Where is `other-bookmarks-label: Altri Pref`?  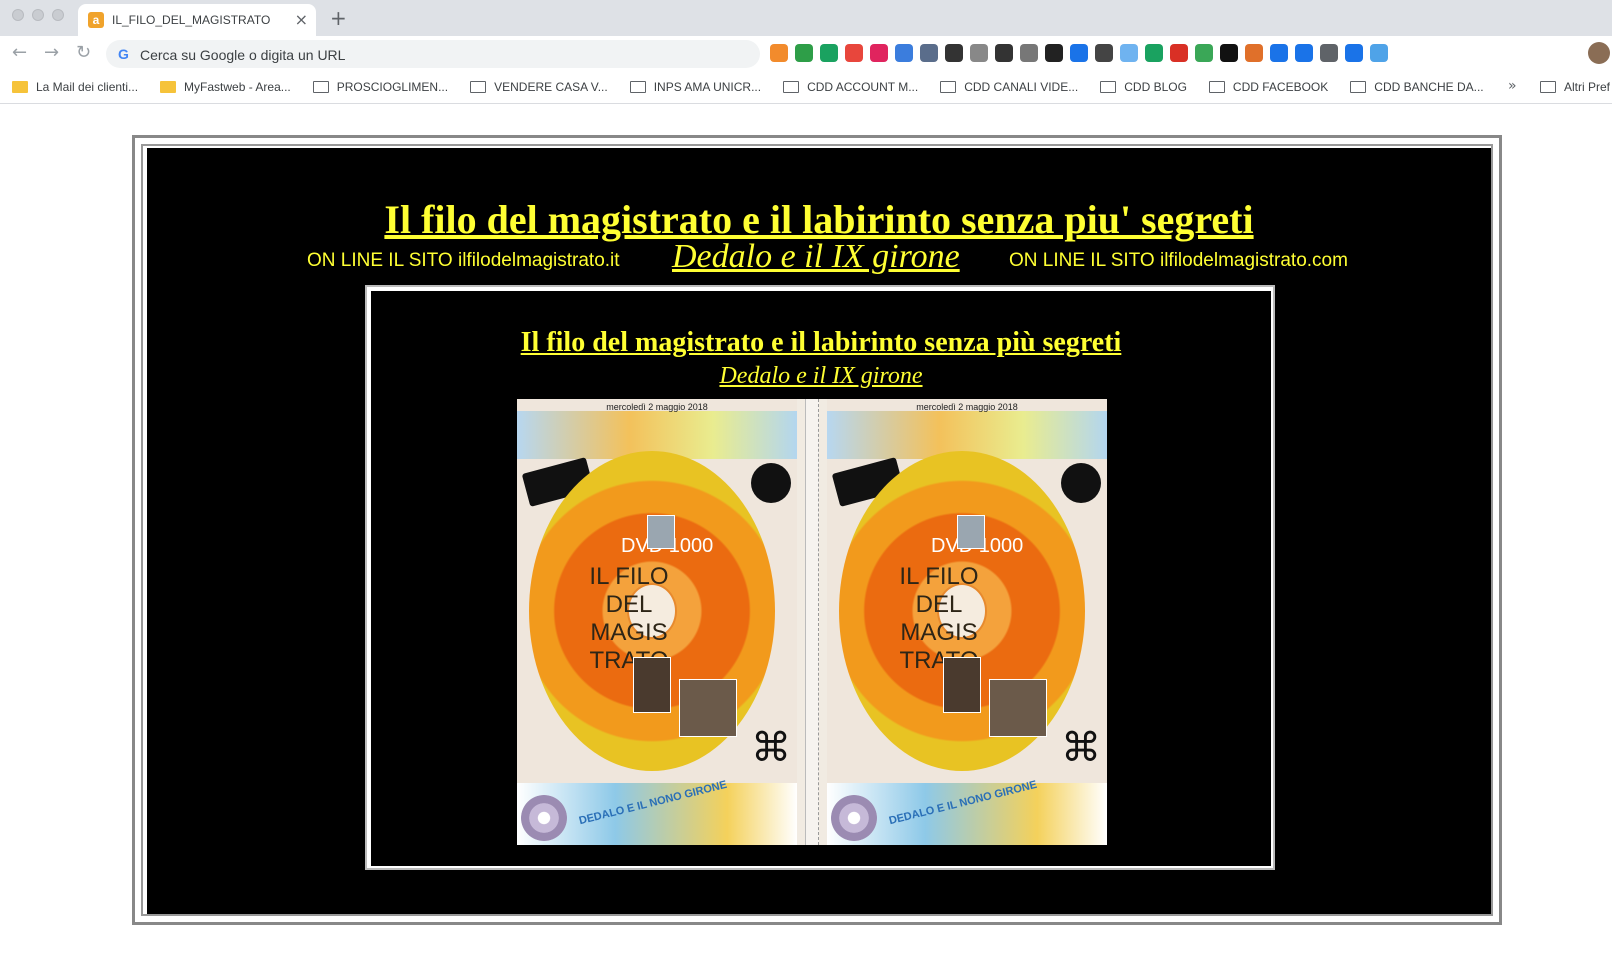
other-bookmarks-label: Altri Pref is located at coordinates (1587, 87).